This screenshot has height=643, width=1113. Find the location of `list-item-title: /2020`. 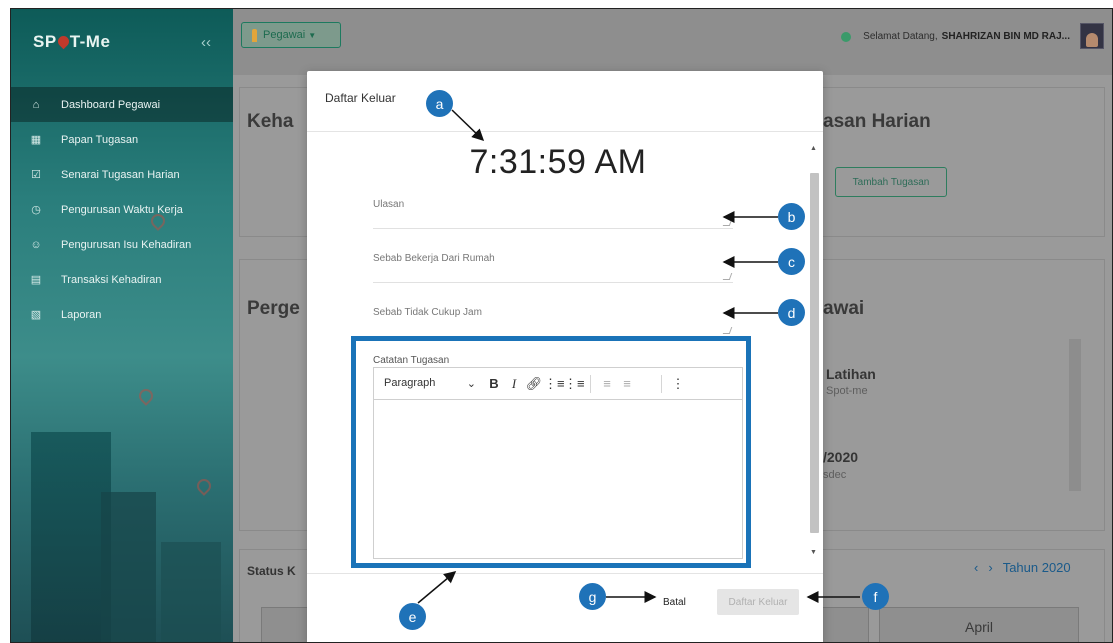

list-item-title: /2020 is located at coordinates (841, 457).